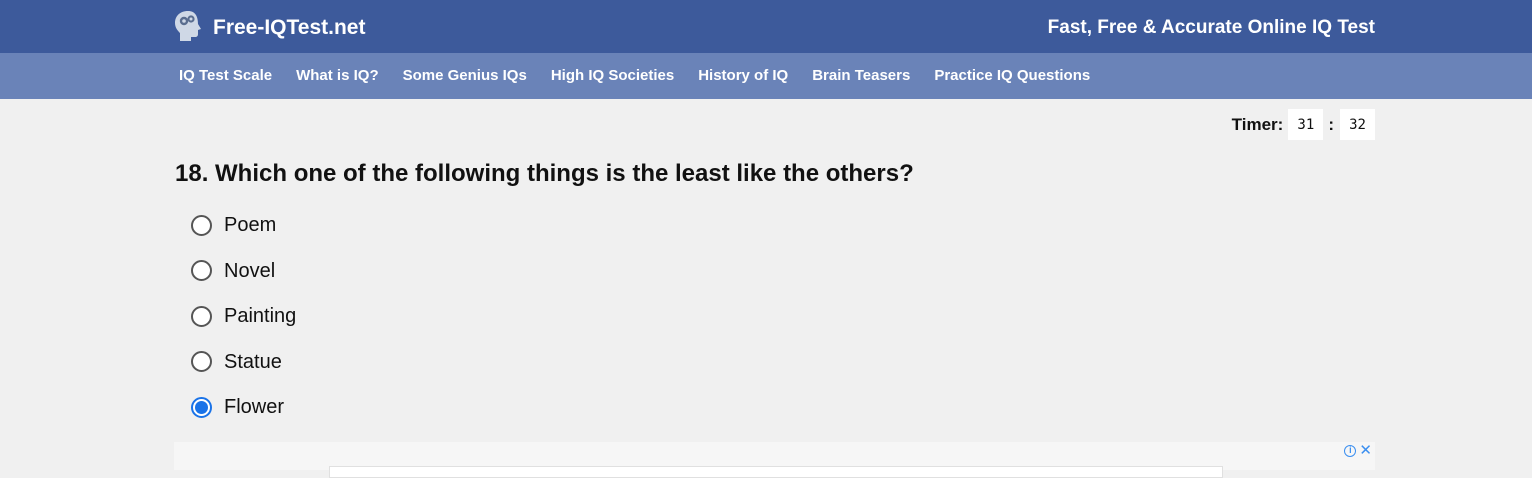 The width and height of the screenshot is (1532, 478). I want to click on option-label: Painting, so click(260, 316).